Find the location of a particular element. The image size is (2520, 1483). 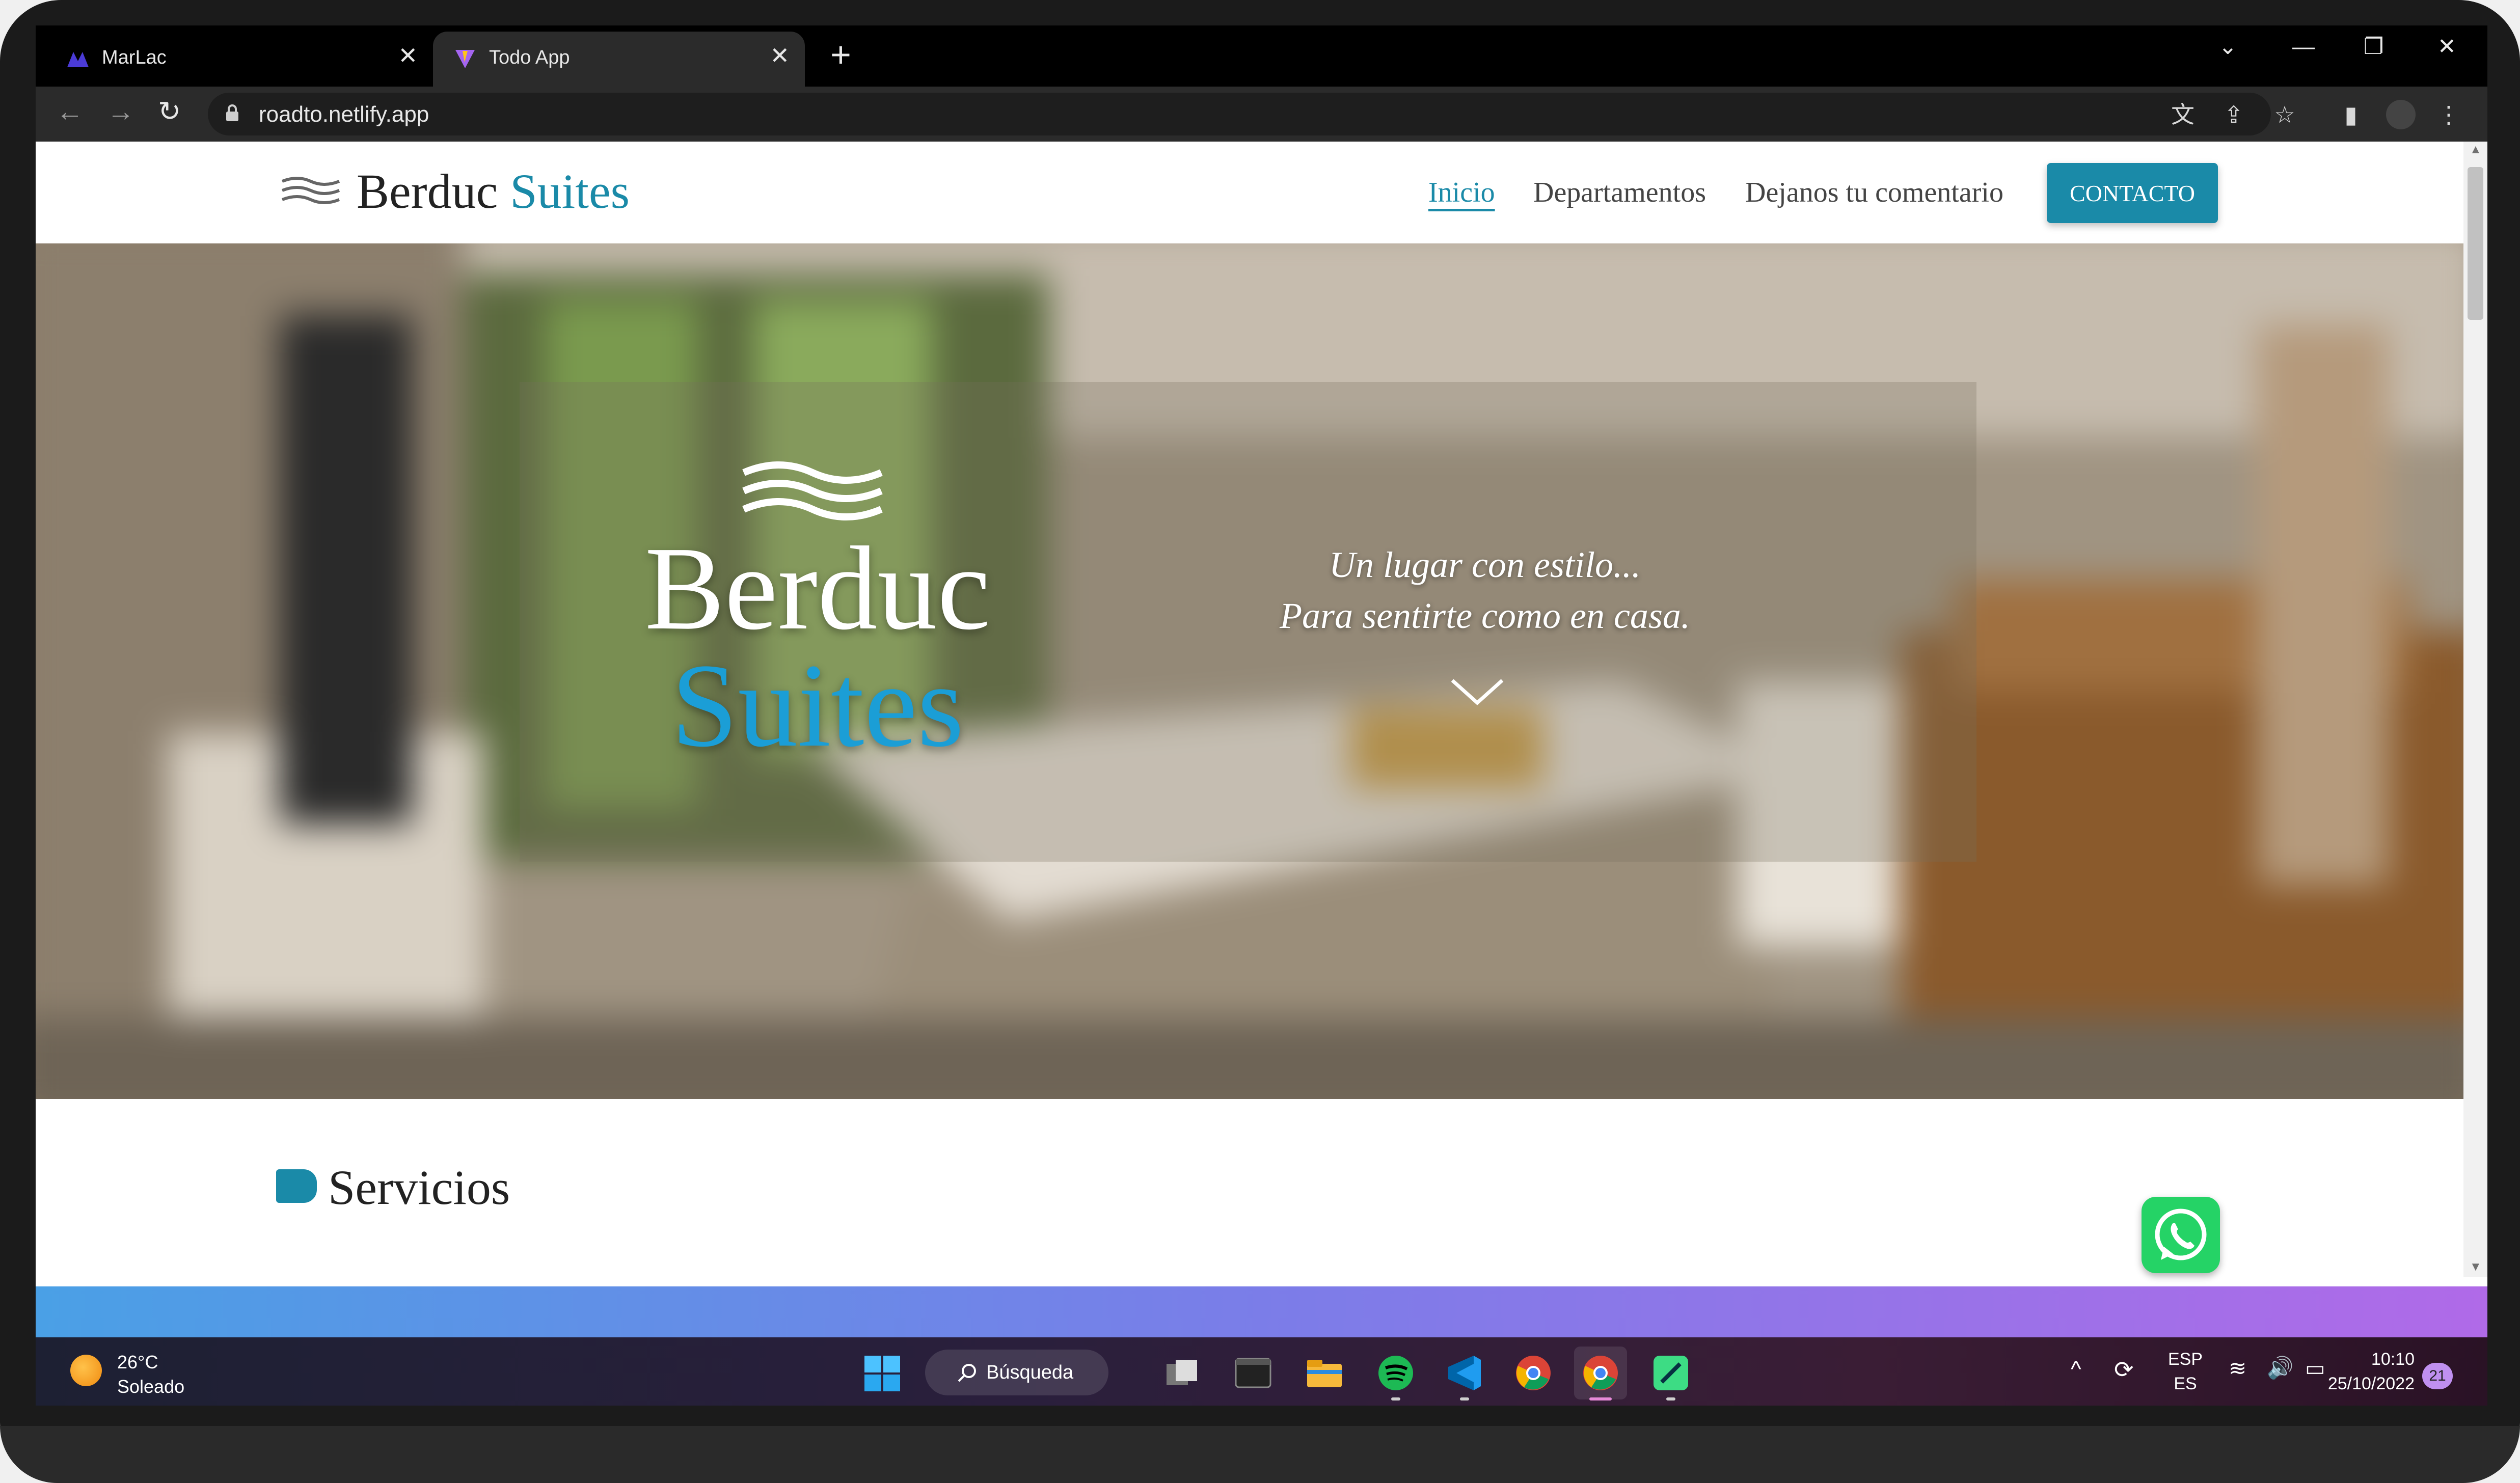

restore-button: ❐ is located at coordinates (2373, 47).